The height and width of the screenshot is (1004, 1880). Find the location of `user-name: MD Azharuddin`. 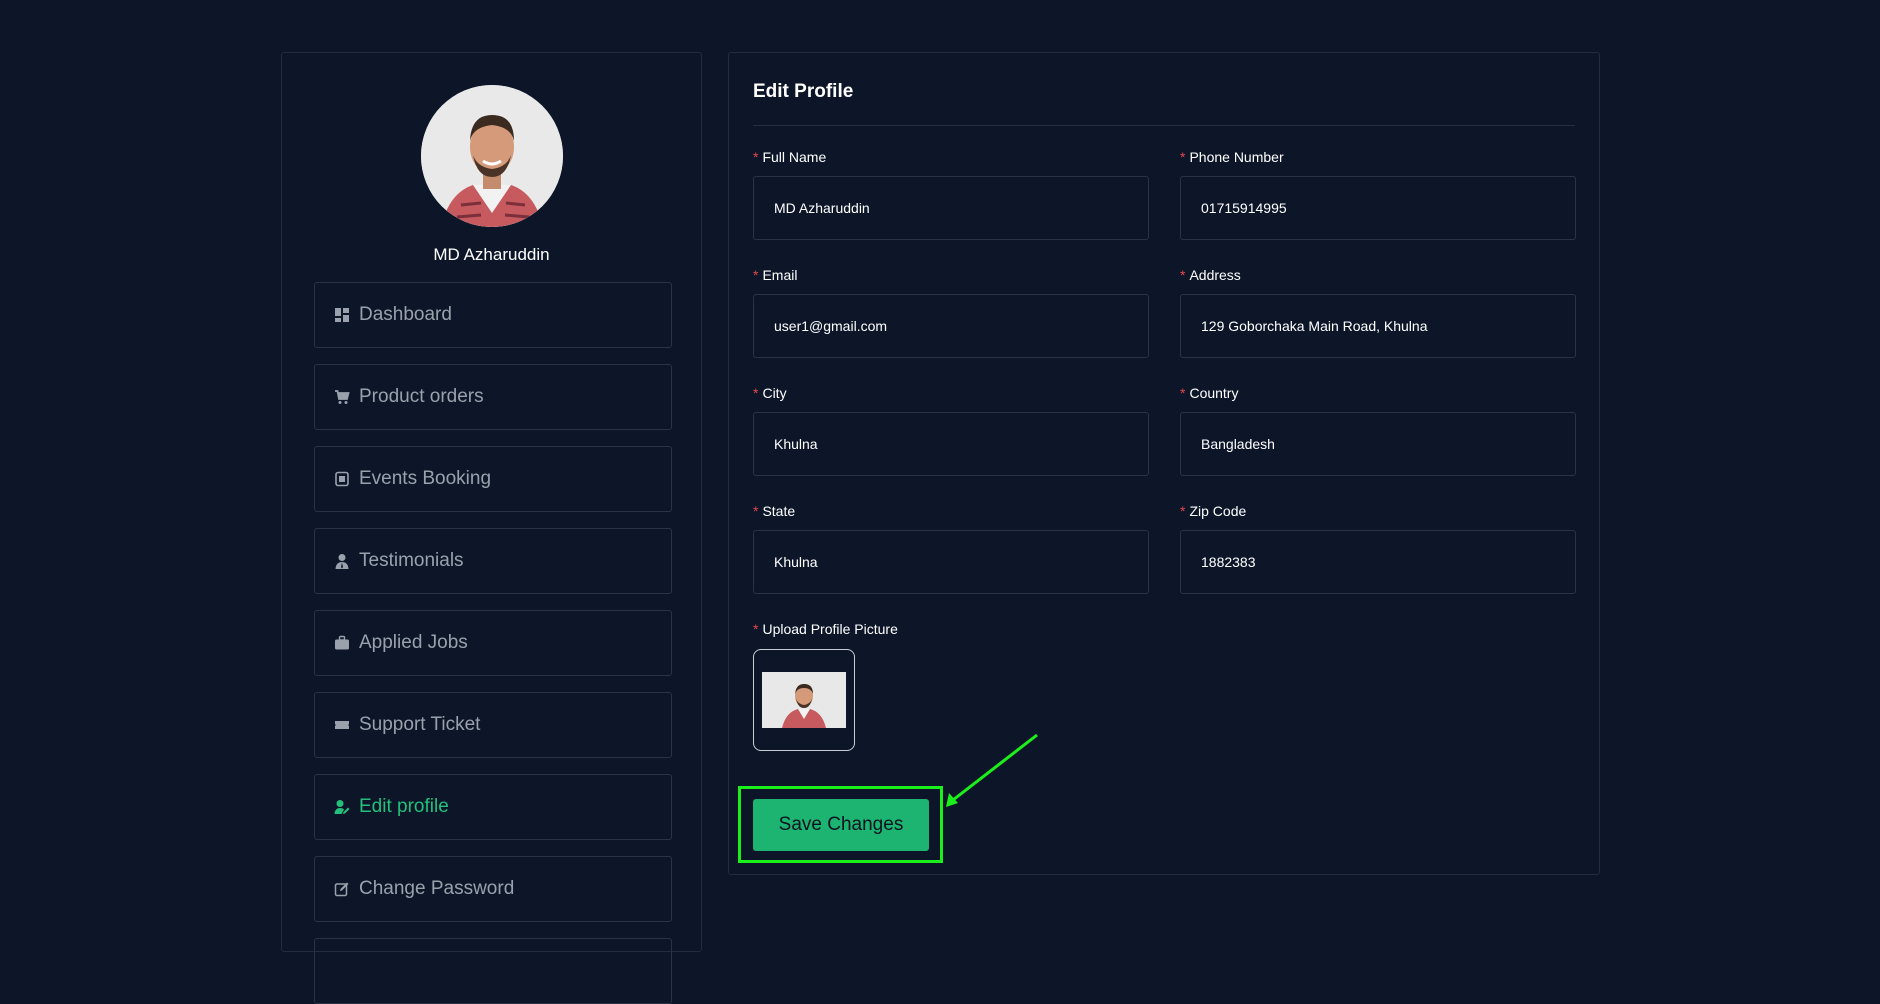

user-name: MD Azharuddin is located at coordinates (491, 254).